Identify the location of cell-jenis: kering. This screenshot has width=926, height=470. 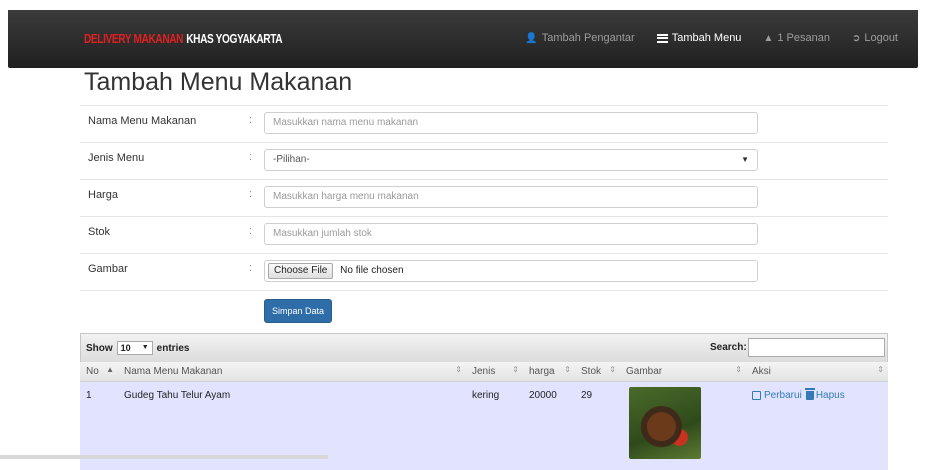
(494, 426).